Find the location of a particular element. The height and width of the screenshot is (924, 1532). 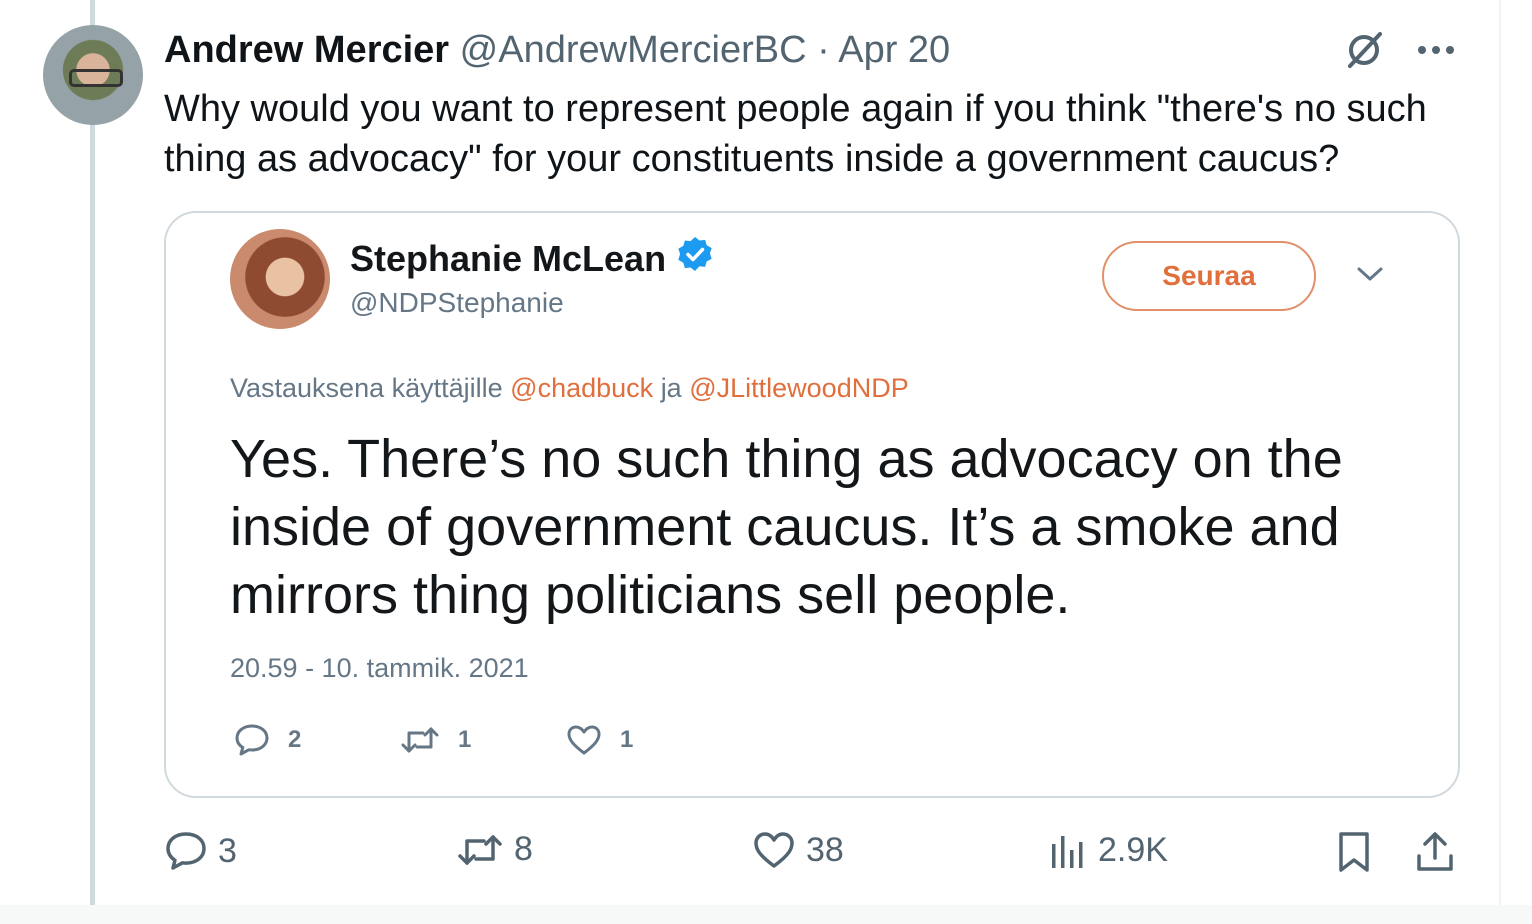

grok-icon is located at coordinates (1364, 50).